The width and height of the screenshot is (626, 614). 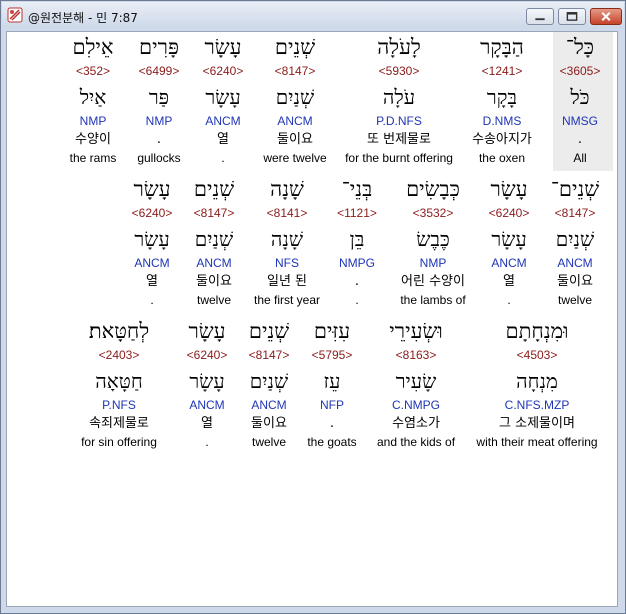 I want to click on interlinear-word: עָשָׂר <6240> עָשָׂר ANCM 열., so click(x=152, y=245).